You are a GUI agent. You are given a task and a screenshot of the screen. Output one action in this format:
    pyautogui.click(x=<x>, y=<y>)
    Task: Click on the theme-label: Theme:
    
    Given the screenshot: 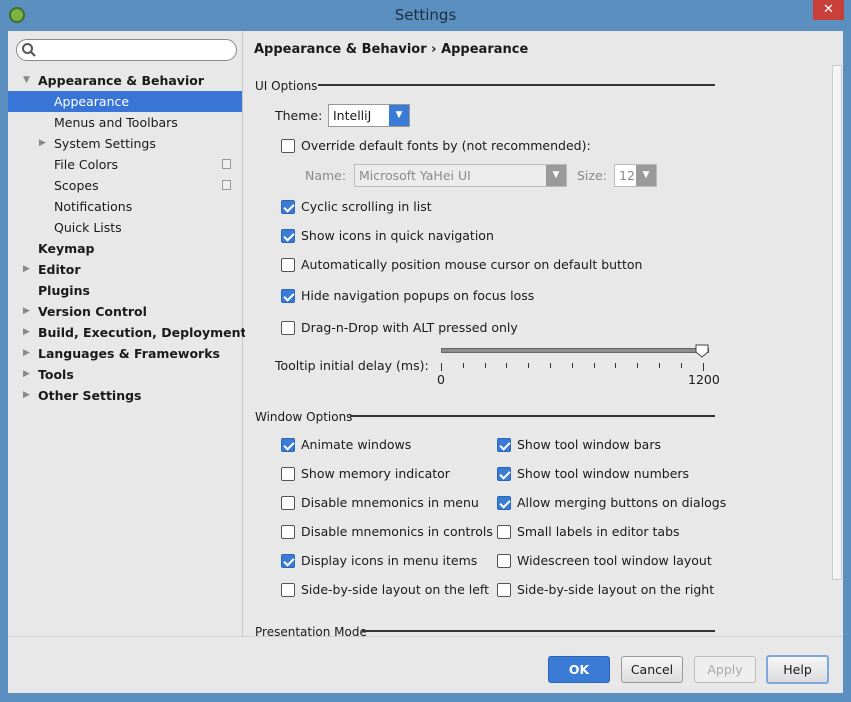 What is the action you would take?
    pyautogui.click(x=299, y=115)
    